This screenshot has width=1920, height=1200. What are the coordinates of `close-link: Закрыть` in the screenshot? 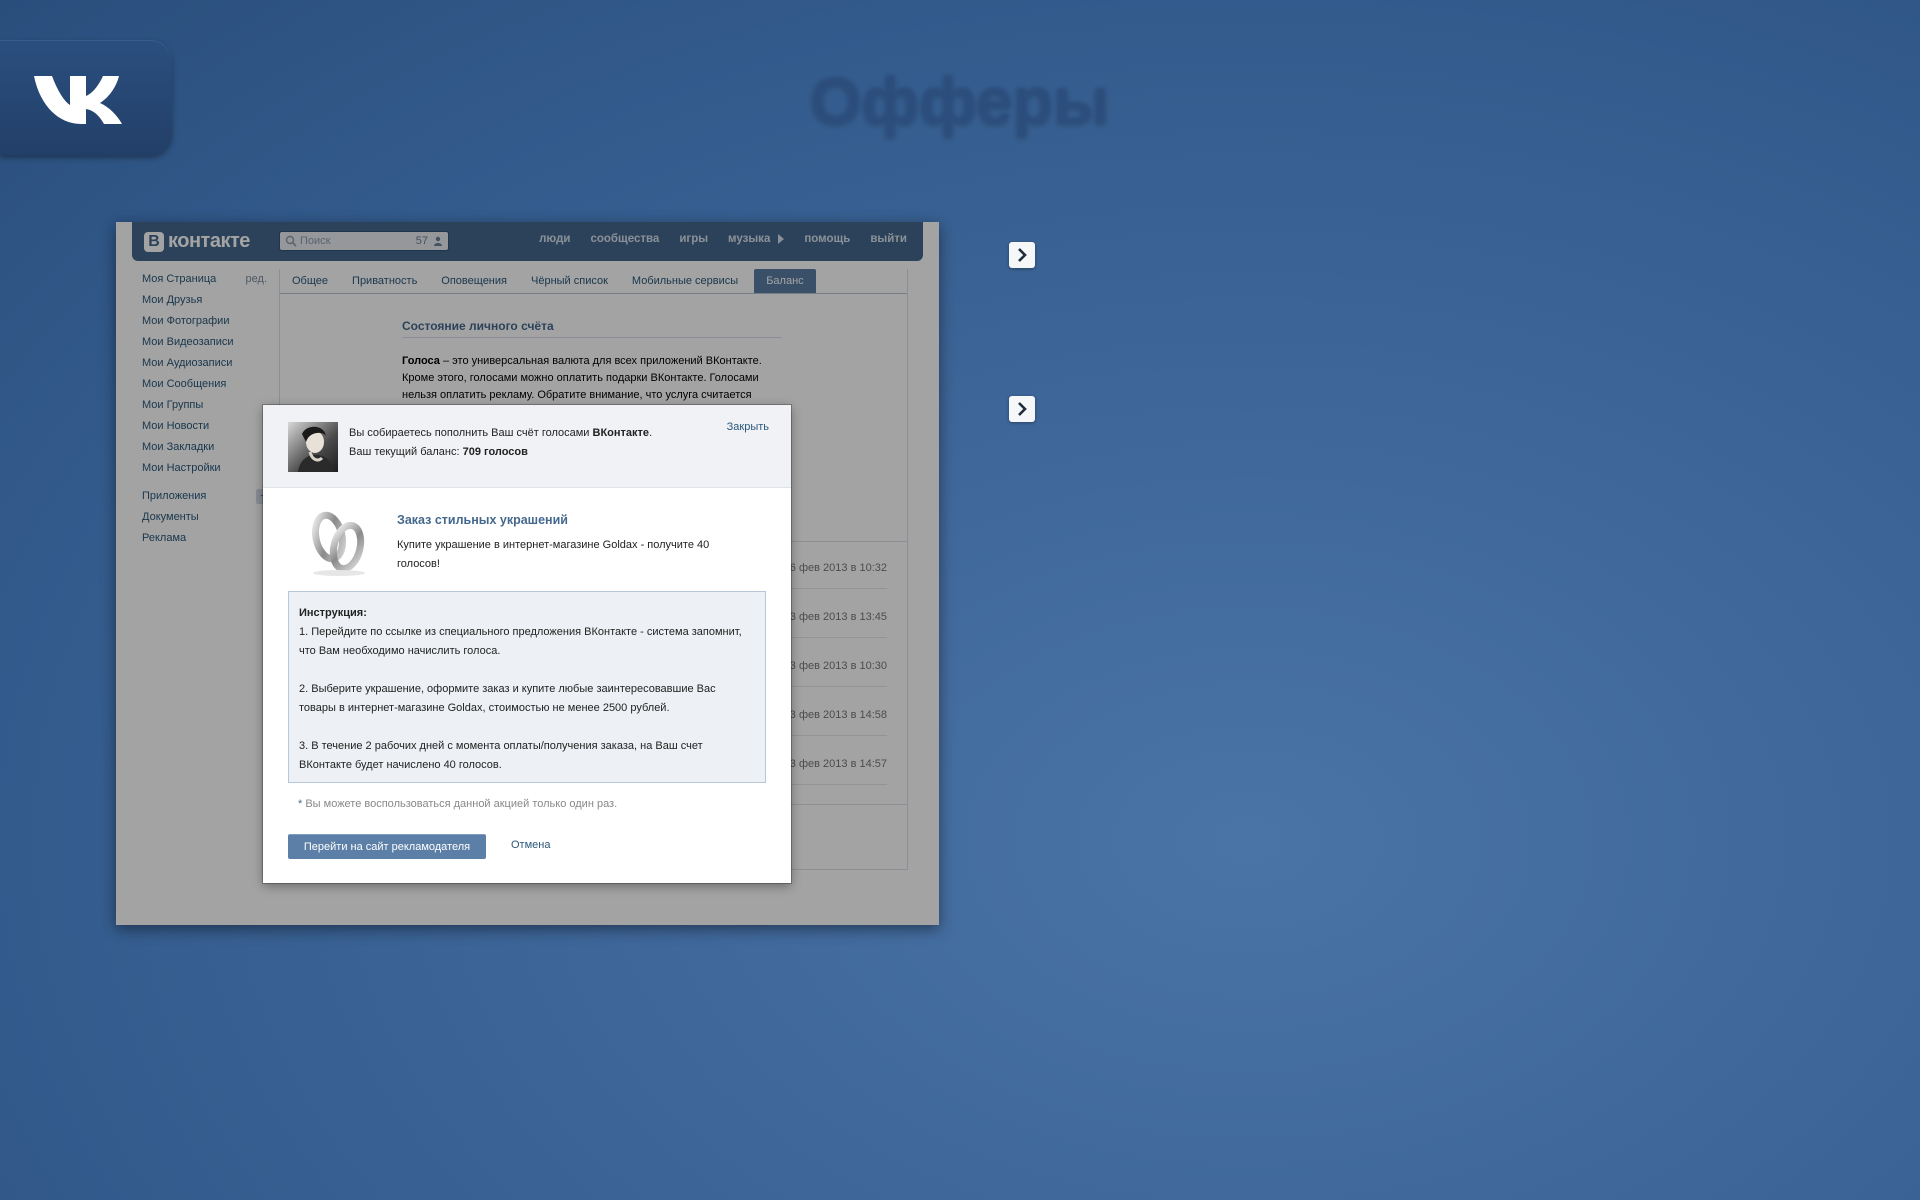 It's located at (748, 427).